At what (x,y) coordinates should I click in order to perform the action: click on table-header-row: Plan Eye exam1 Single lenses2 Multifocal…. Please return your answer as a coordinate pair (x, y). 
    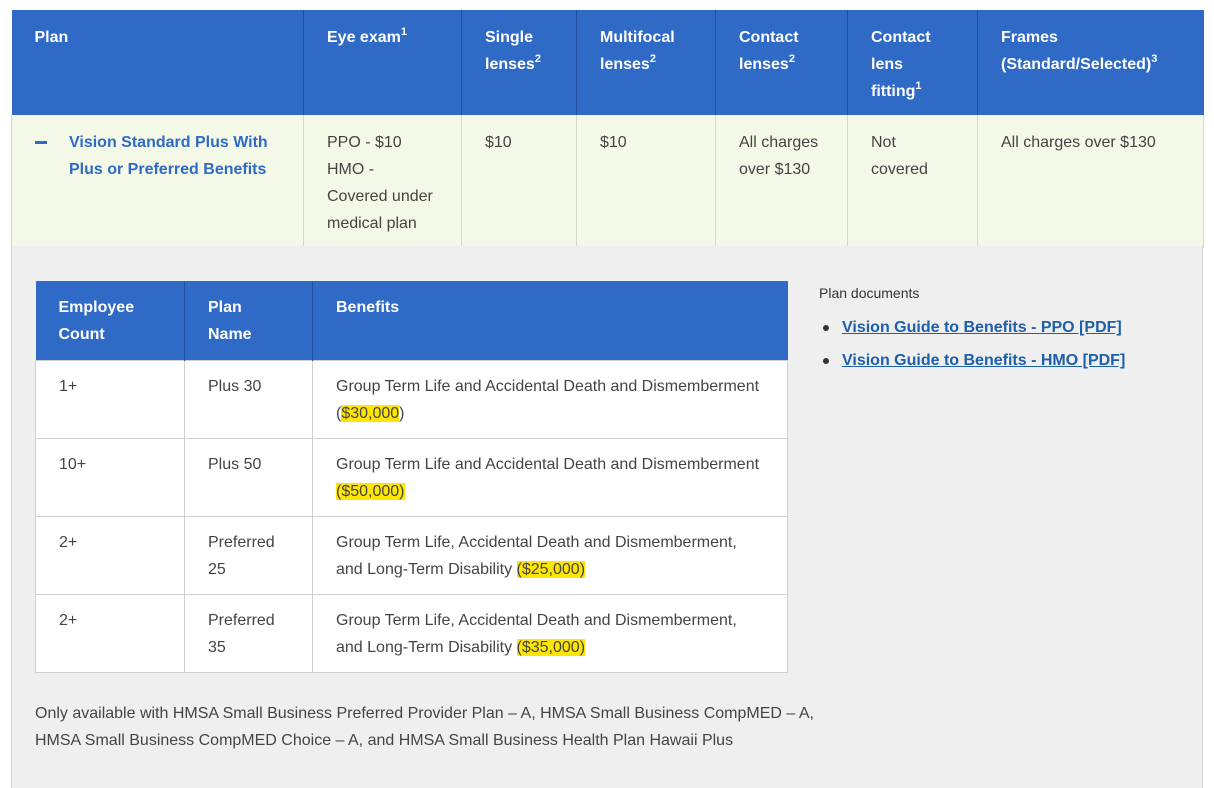
    Looking at the image, I should click on (607, 62).